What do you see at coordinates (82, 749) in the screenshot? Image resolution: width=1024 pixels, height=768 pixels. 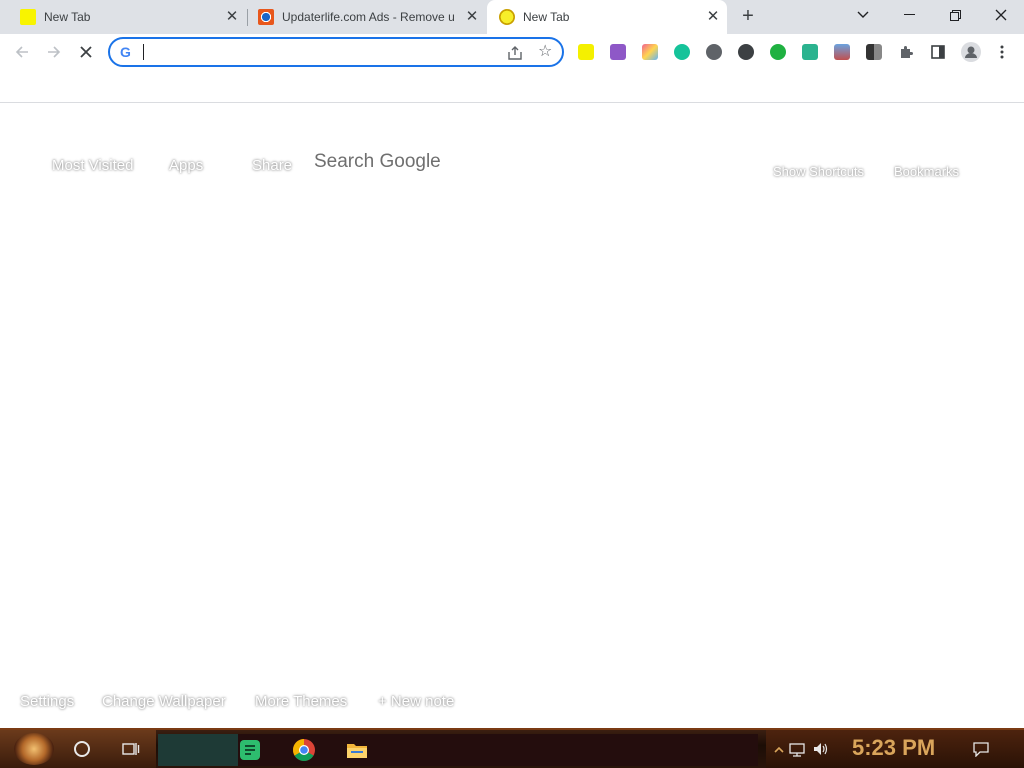 I see `cortana-icon` at bounding box center [82, 749].